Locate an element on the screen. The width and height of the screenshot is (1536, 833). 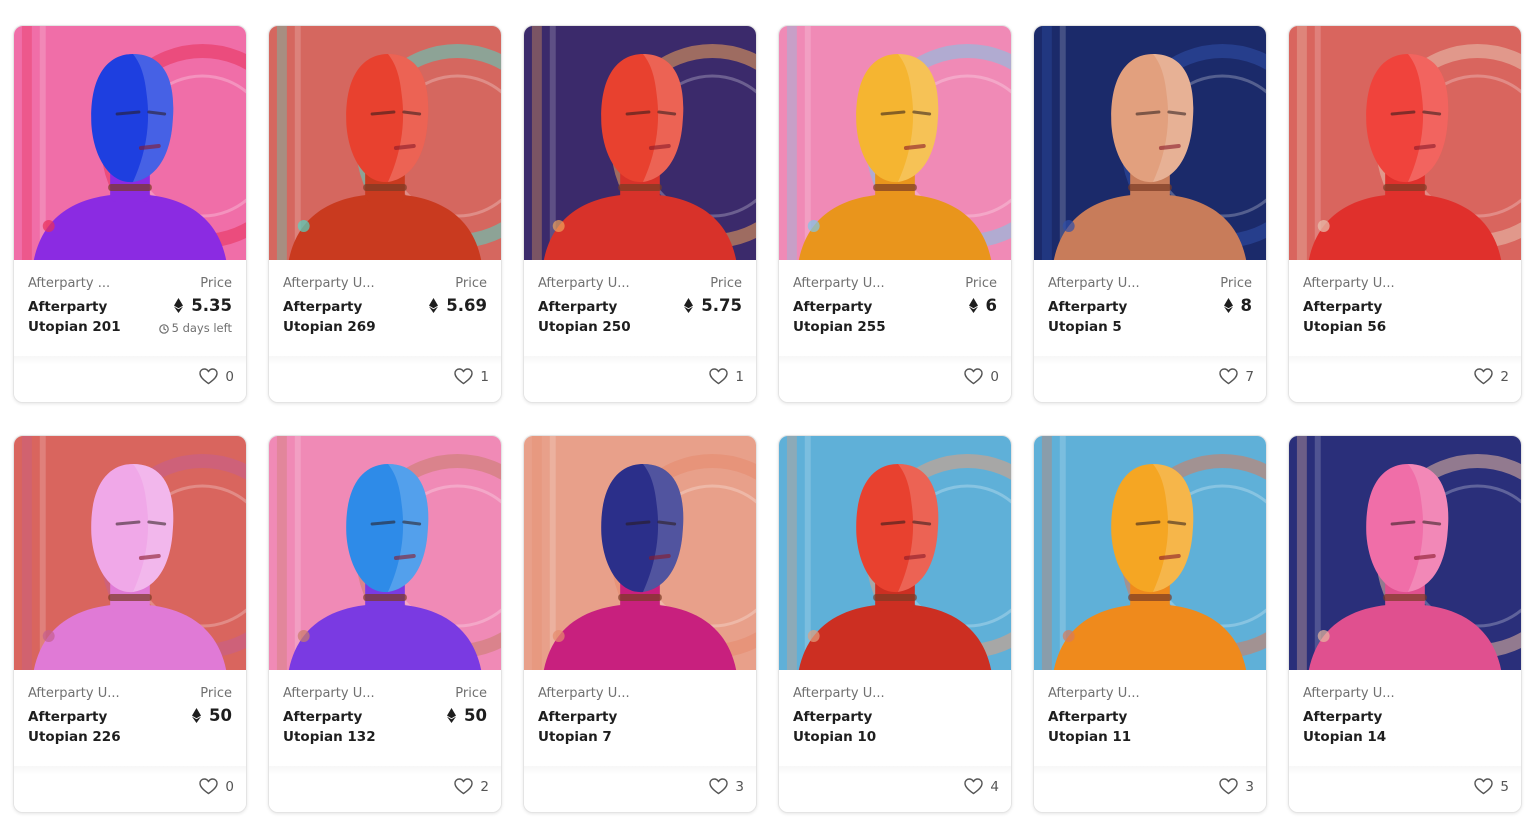
nft-title: Afterparty Utopian 201 is located at coordinates (88, 317).